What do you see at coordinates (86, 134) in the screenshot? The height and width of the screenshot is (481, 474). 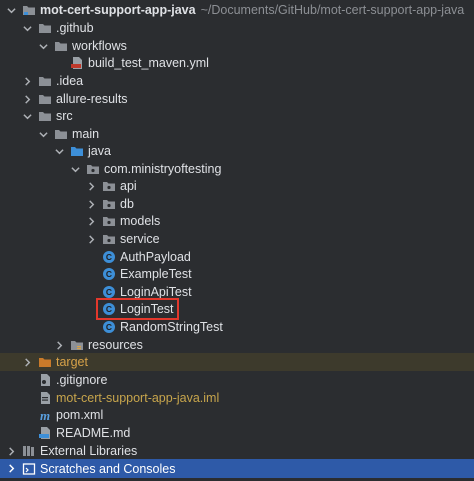 I see `tree-label: main` at bounding box center [86, 134].